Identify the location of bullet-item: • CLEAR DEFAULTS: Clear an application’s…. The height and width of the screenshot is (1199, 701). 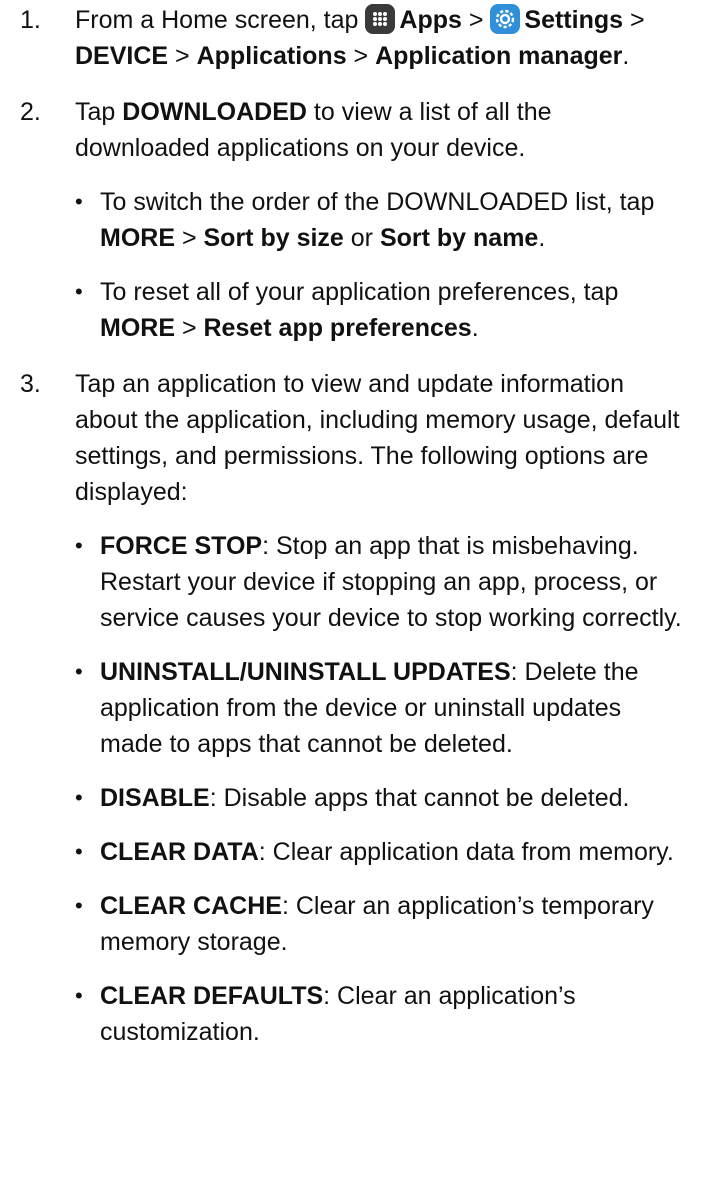
(382, 1014).